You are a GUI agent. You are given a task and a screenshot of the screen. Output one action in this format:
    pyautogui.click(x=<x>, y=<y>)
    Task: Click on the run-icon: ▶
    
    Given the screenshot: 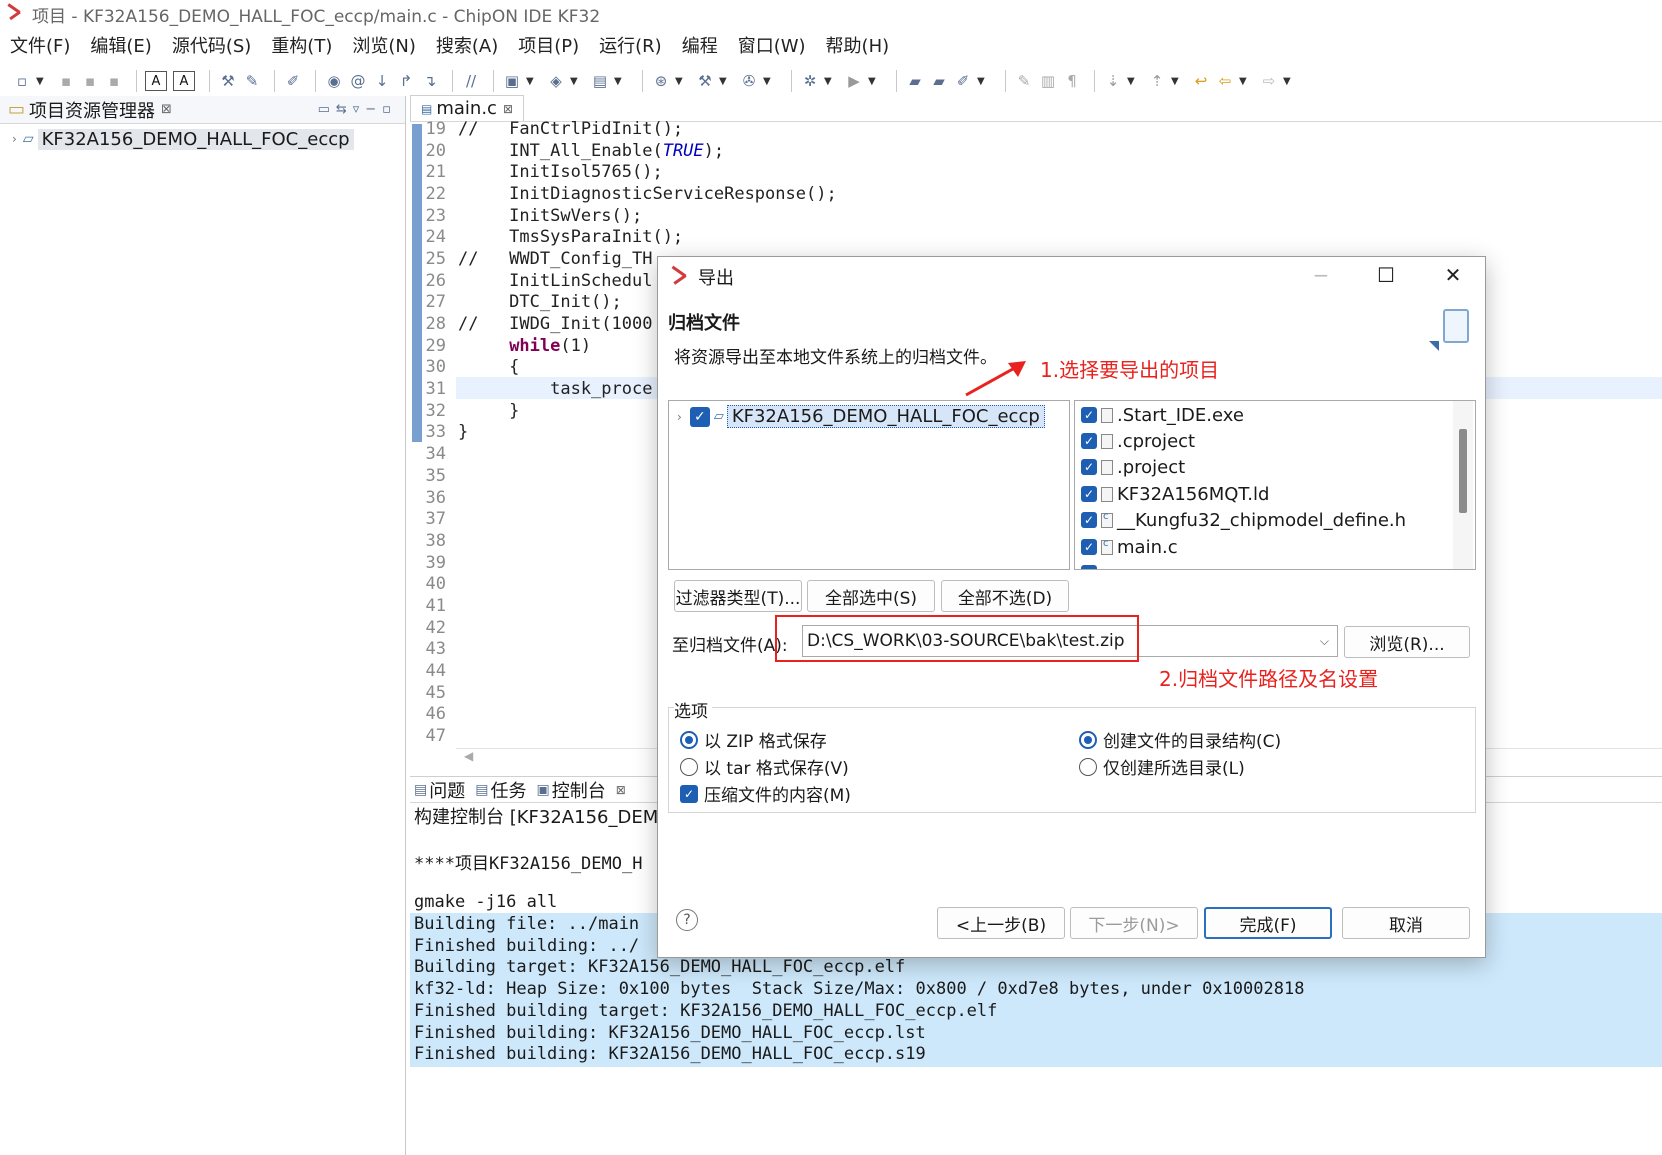 What is the action you would take?
    pyautogui.click(x=854, y=81)
    